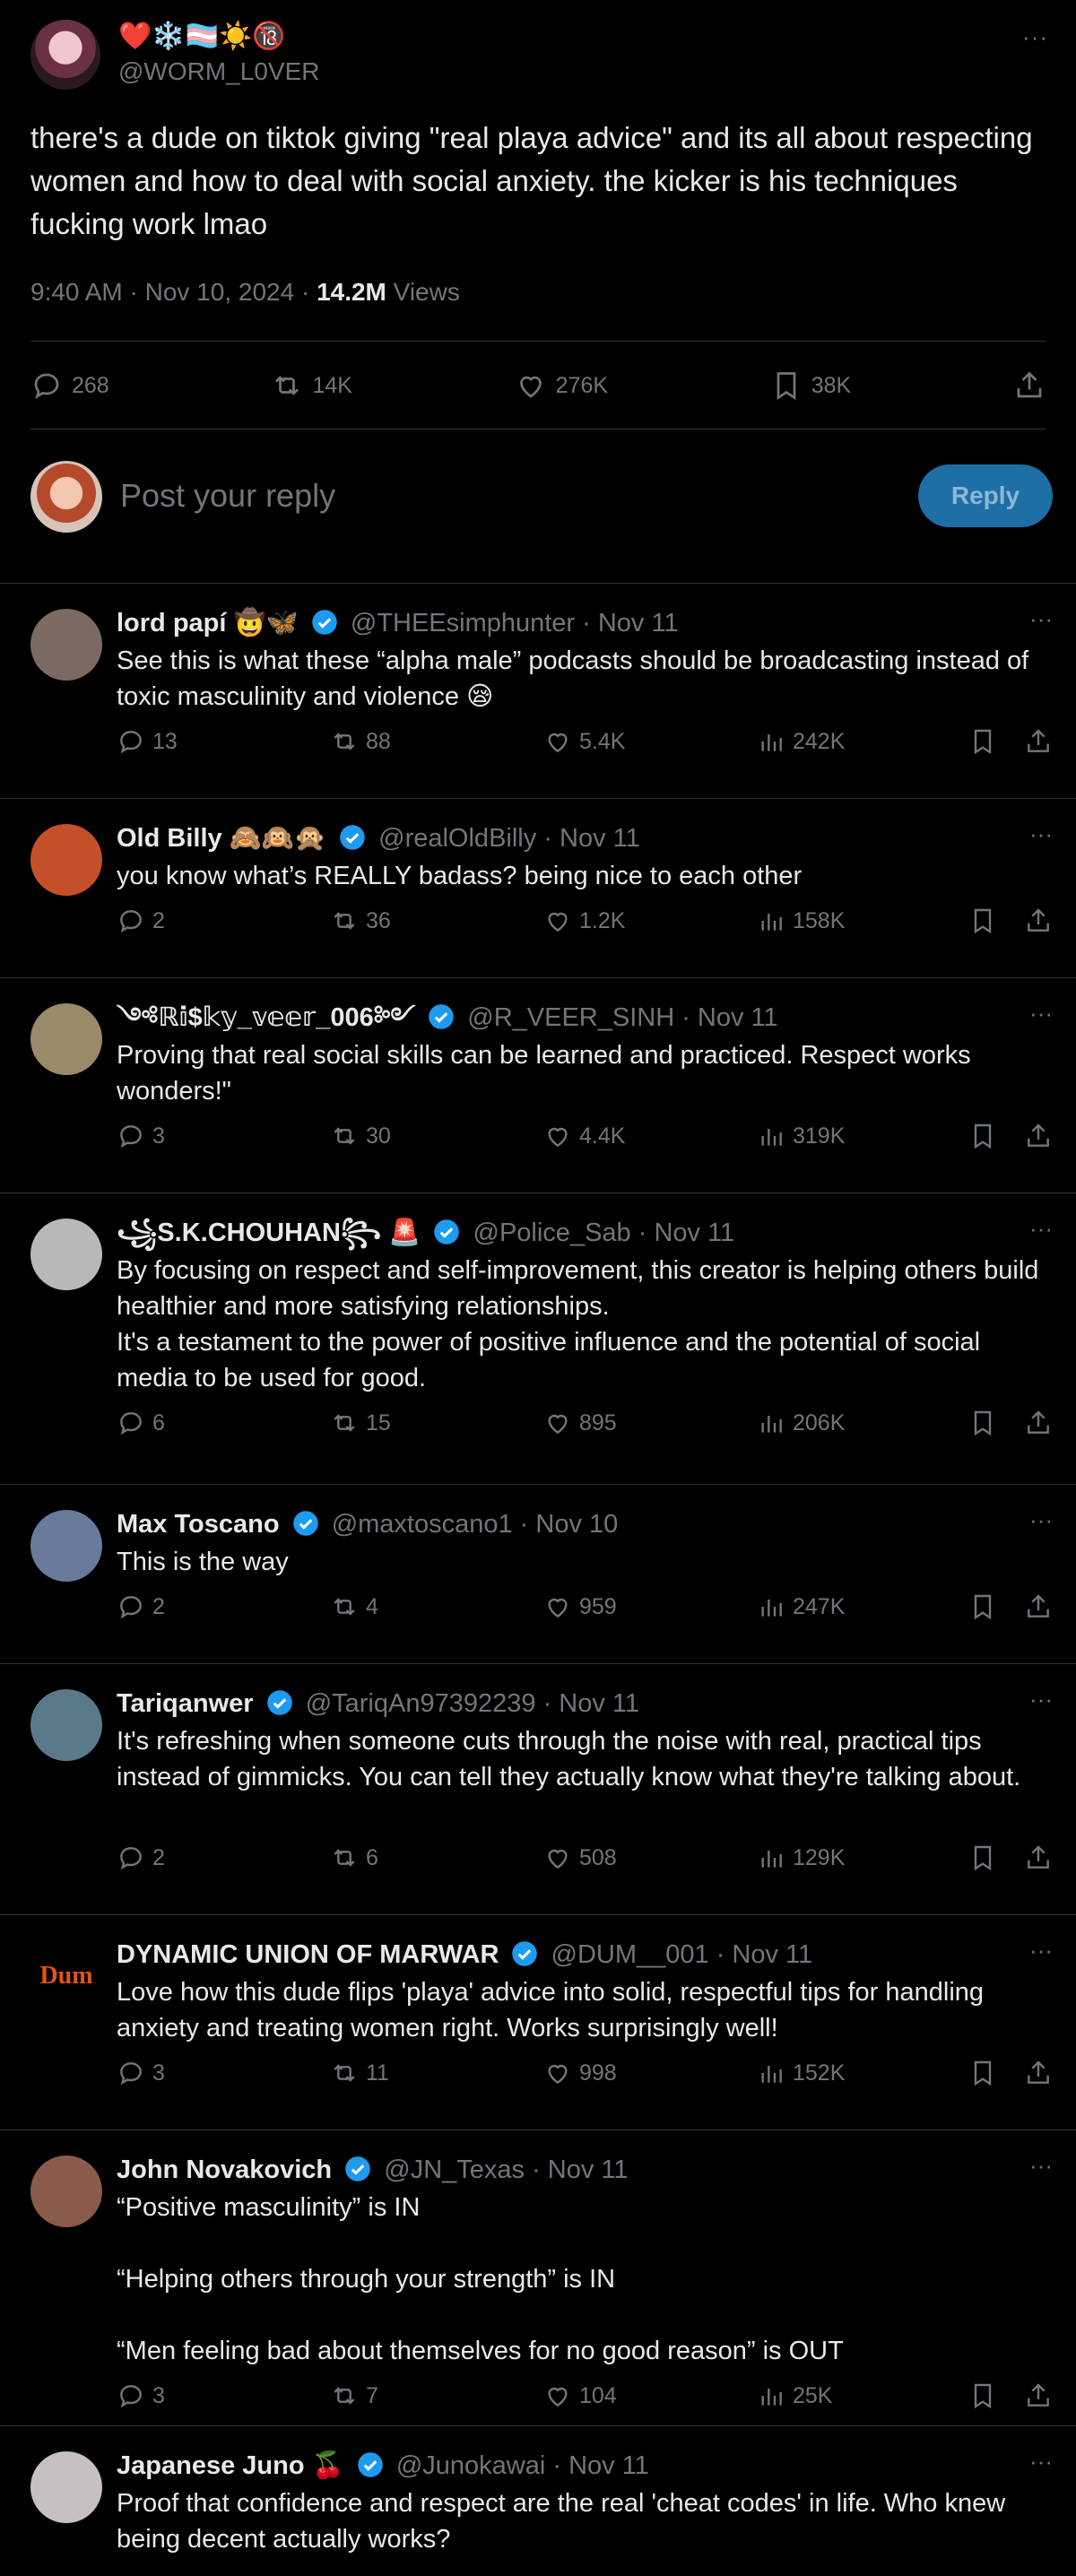  Describe the element at coordinates (66, 1976) in the screenshot. I see `reply-avatar: Dum` at that location.